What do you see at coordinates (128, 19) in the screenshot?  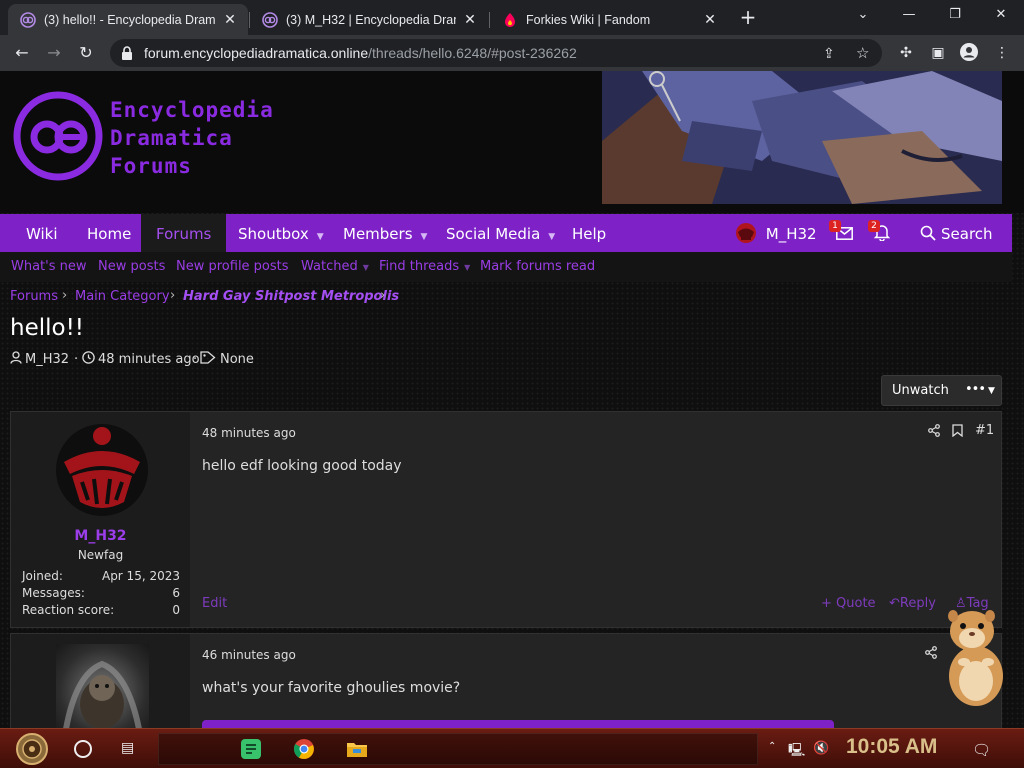 I see `browser-tab-1: (3) hello!! - Encyclopedia Drama ✕` at bounding box center [128, 19].